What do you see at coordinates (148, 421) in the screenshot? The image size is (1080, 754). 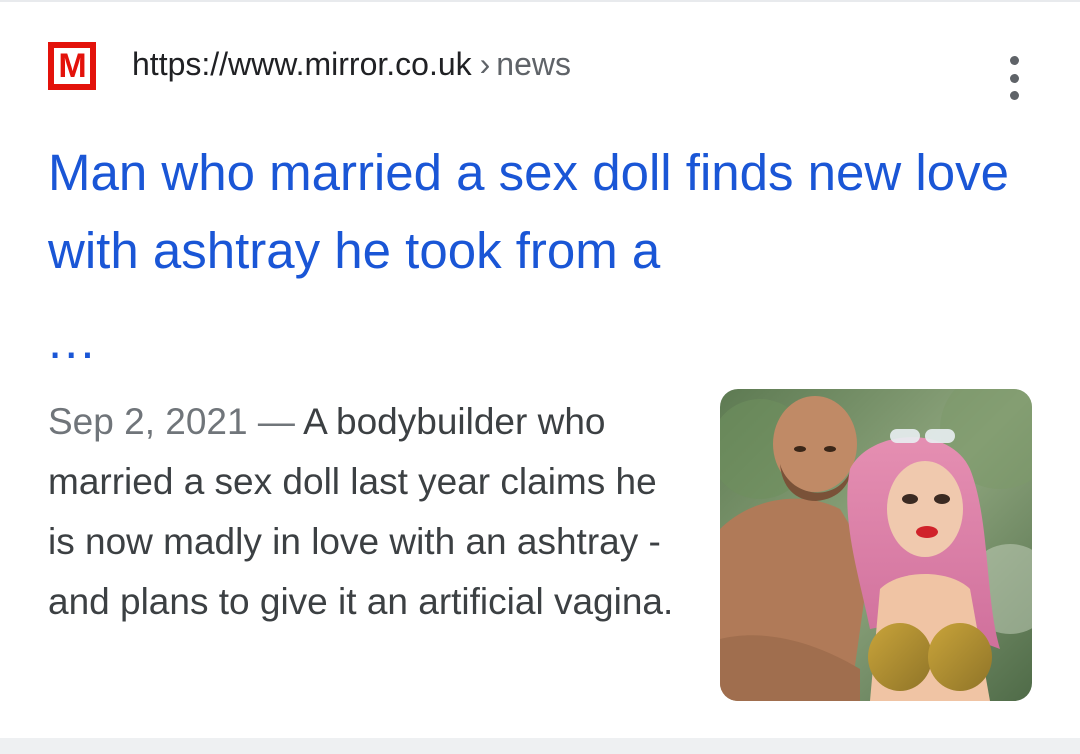 I see `result-date: Sep 2, 2021` at bounding box center [148, 421].